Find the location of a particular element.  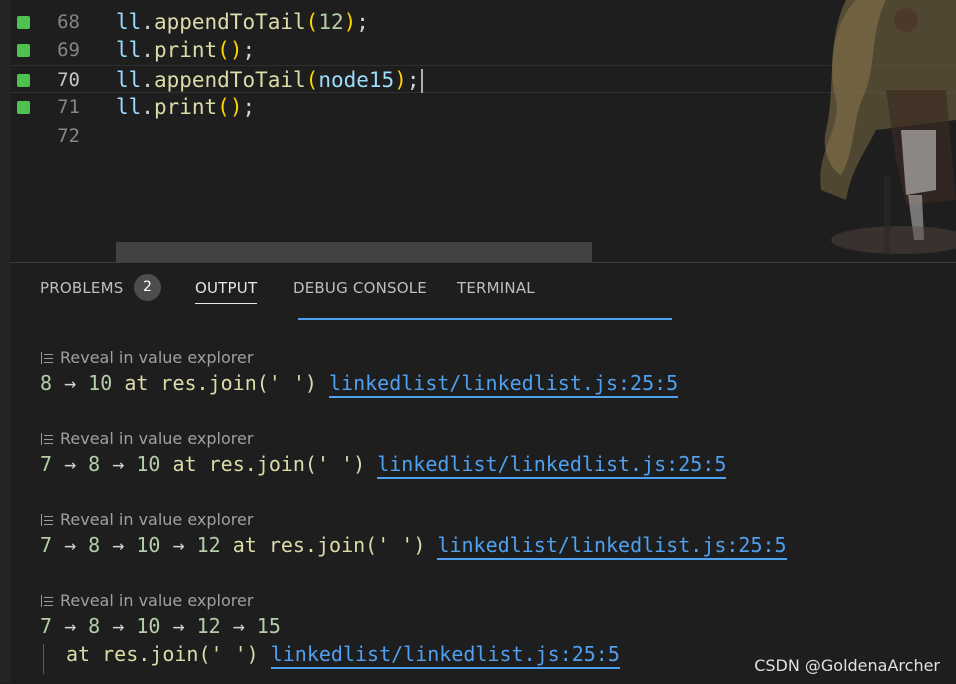

code-text: ll.appendToTail(12); is located at coordinates (242, 22).